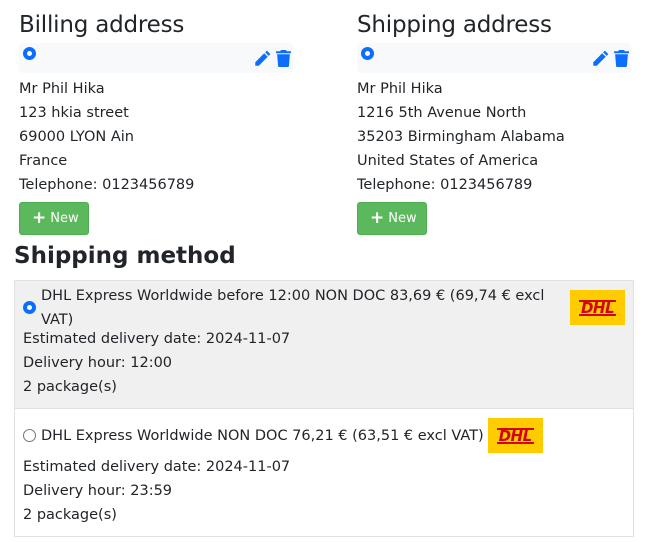  Describe the element at coordinates (102, 25) in the screenshot. I see `billing-address-title: Billing address` at that location.